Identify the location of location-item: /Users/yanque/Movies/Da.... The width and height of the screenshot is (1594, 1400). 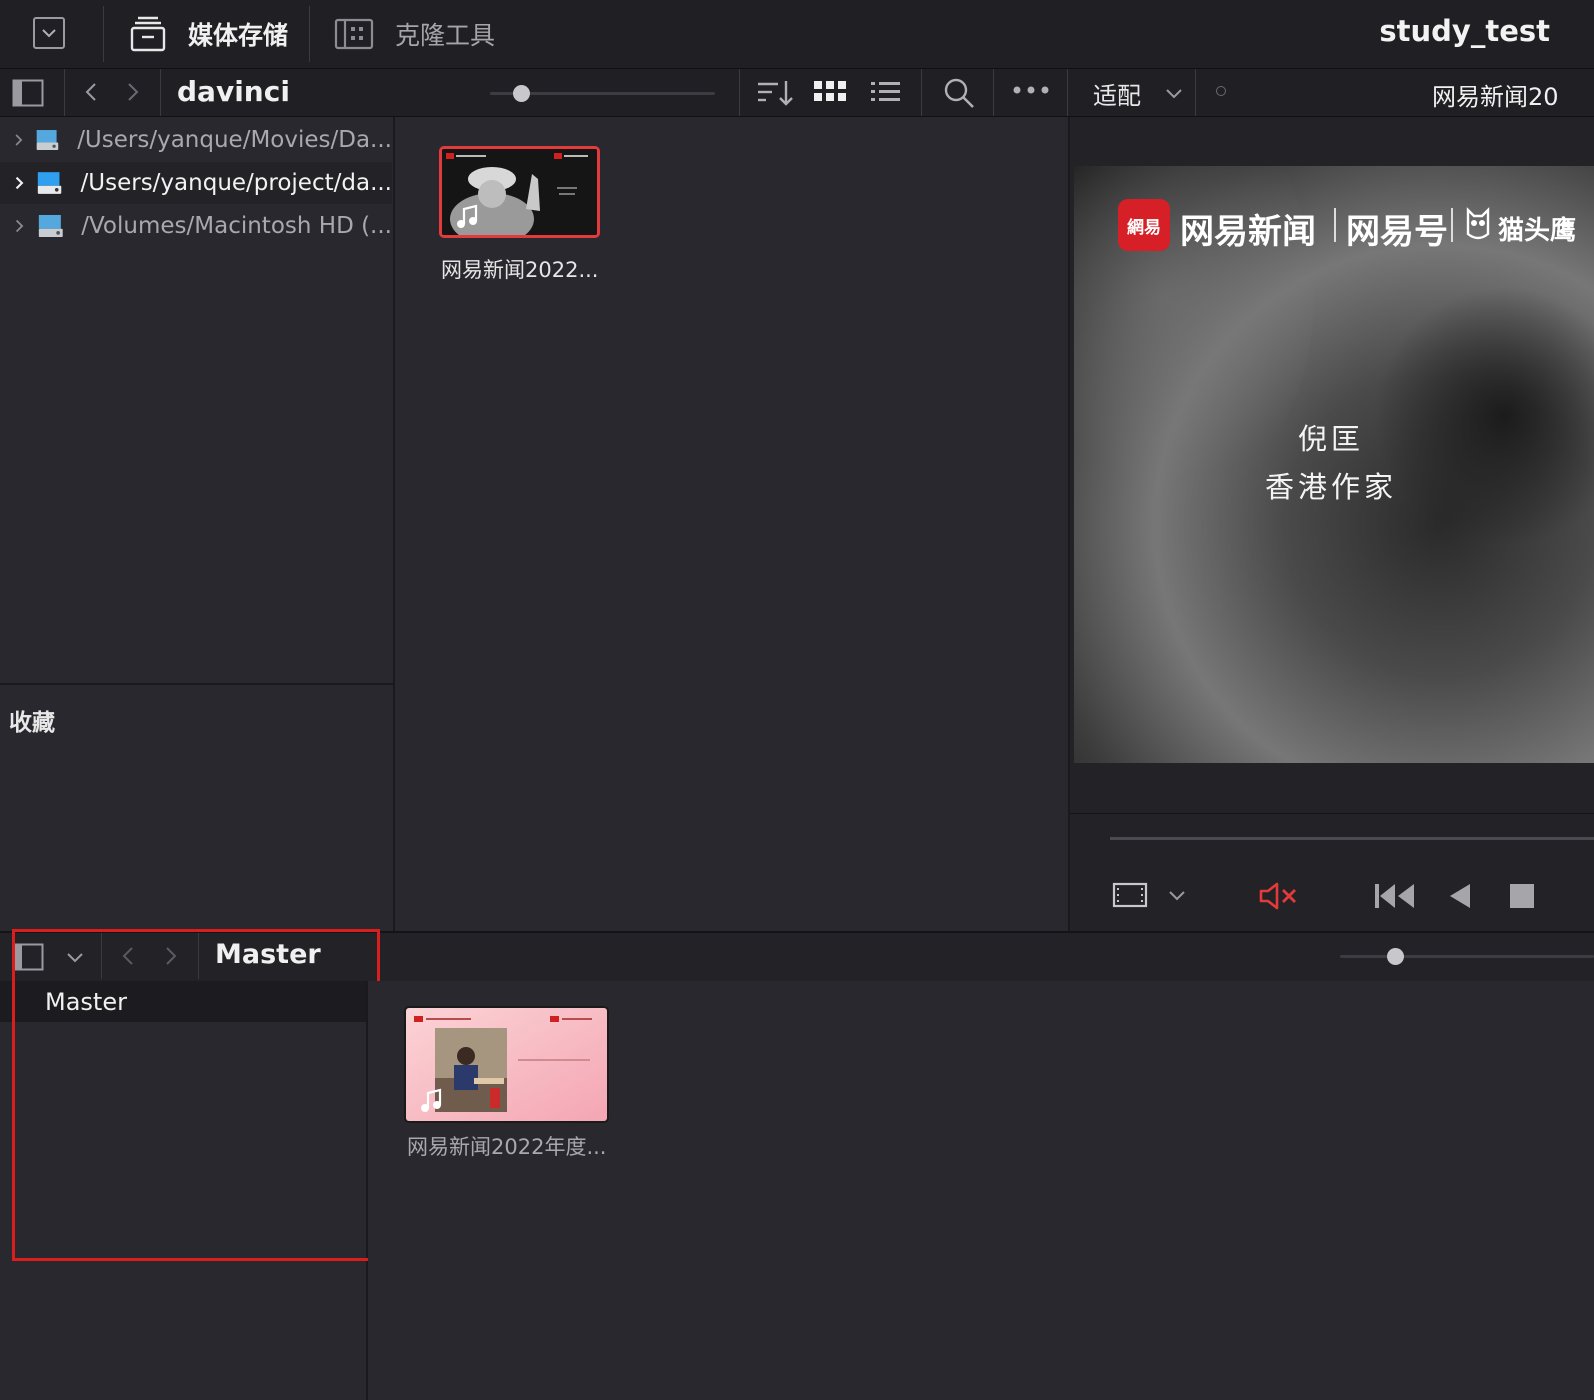
(196, 140).